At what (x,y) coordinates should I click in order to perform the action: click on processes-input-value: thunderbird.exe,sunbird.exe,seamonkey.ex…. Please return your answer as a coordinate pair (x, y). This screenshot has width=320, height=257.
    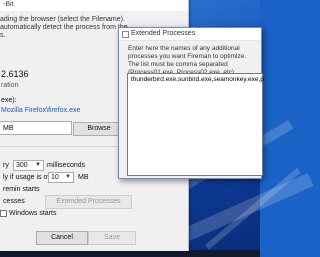
    Looking at the image, I should click on (197, 79).